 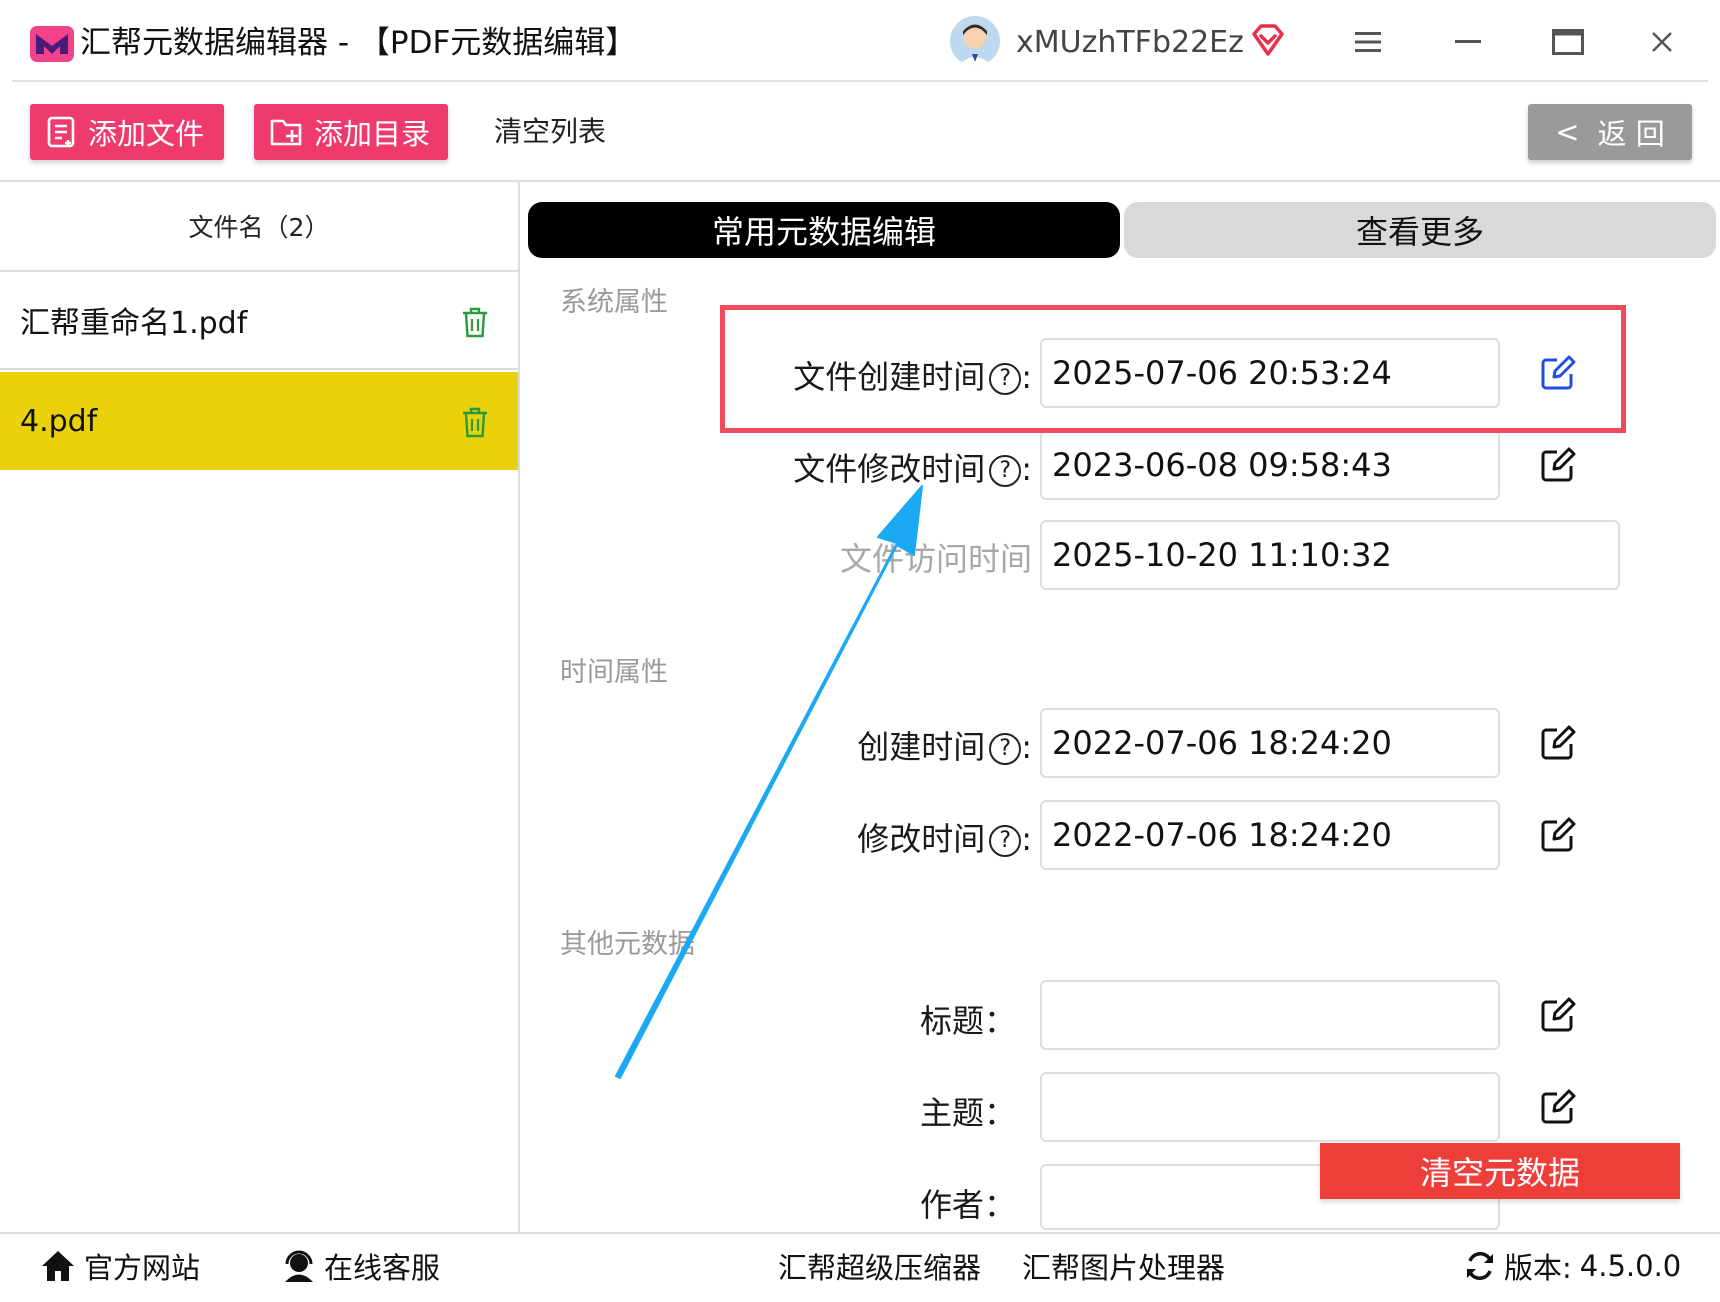 I want to click on subject-input, so click(x=1270, y=1107).